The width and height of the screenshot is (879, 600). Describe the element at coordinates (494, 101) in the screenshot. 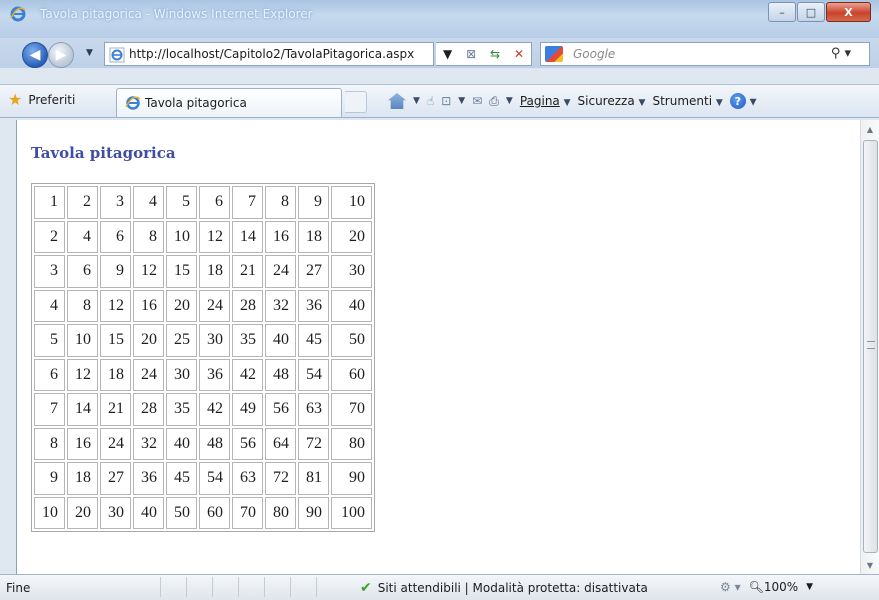

I see `print-icon: ⎙` at that location.